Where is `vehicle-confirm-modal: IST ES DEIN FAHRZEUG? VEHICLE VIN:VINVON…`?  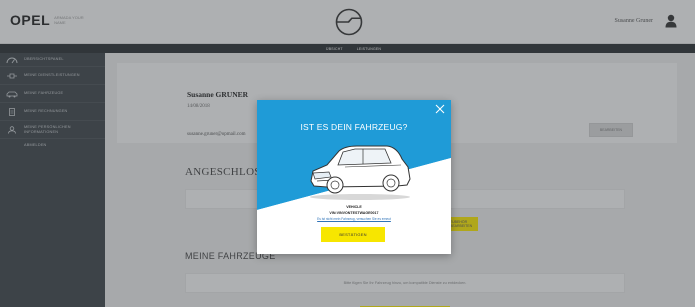 vehicle-confirm-modal: IST ES DEIN FAHRZEUG? VEHICLE VIN:VINVON… is located at coordinates (354, 177).